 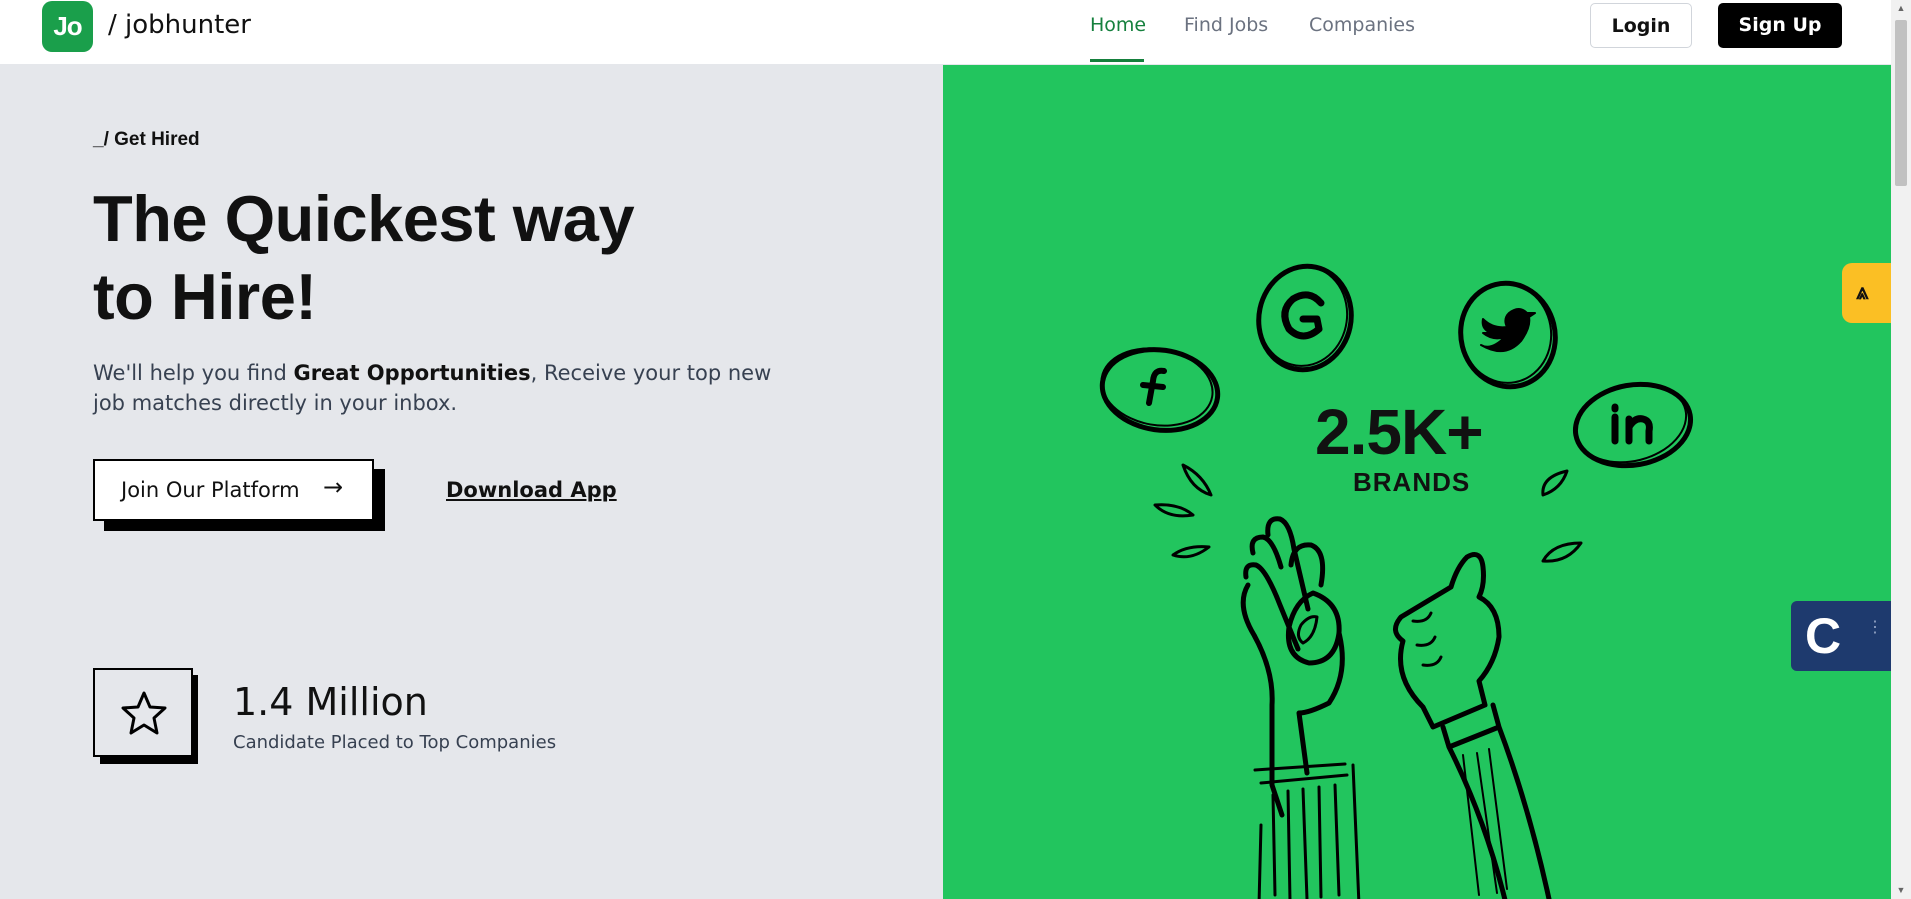 I want to click on nav-home: Home, so click(x=1118, y=25).